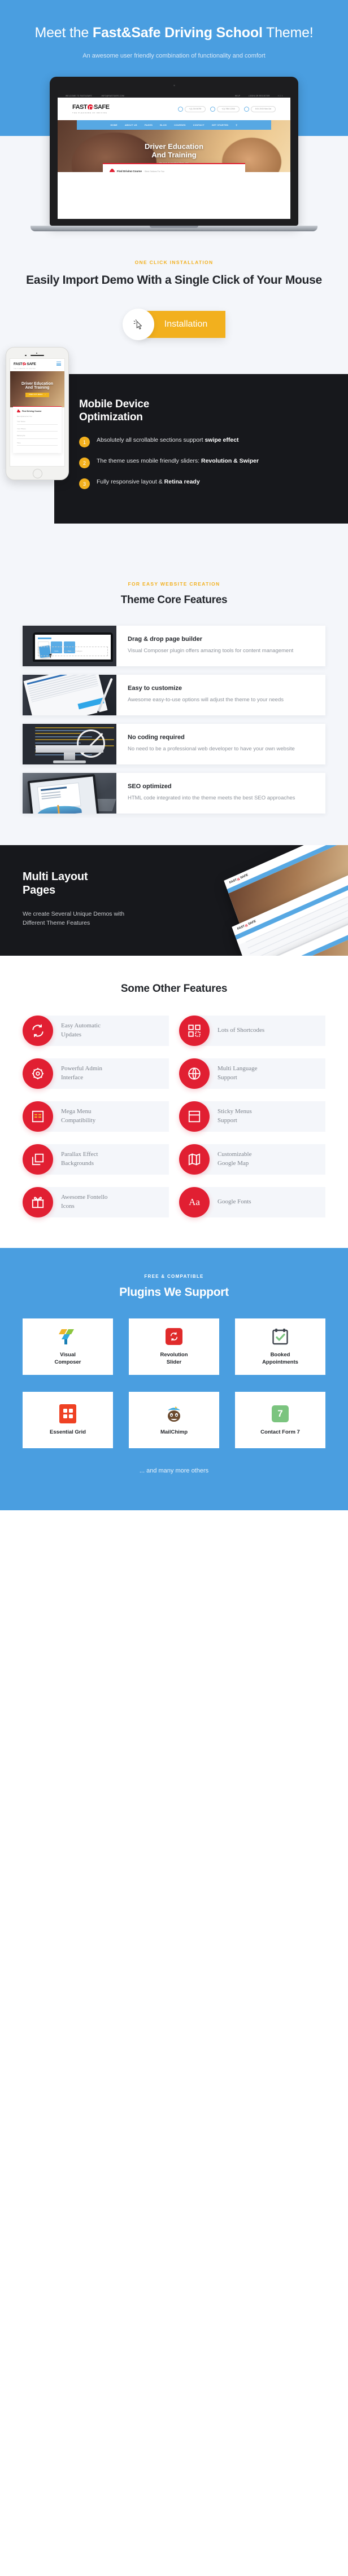 Image resolution: width=348 pixels, height=2576 pixels. I want to click on sticky-menu-icon, so click(194, 1116).